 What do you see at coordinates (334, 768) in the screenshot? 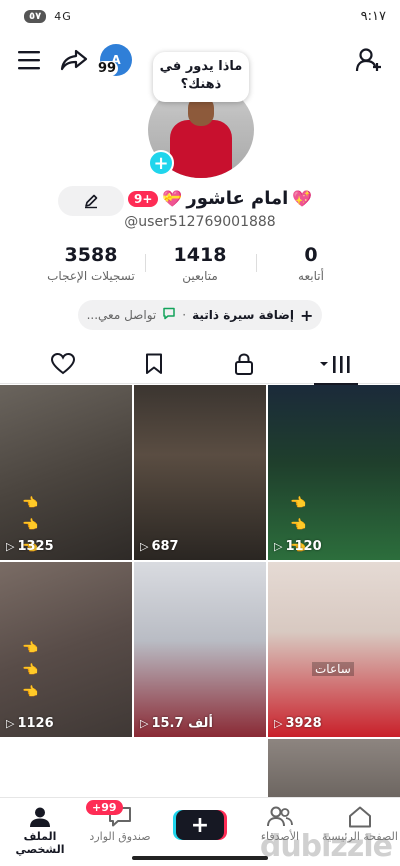
I see `video-thumbnail` at bounding box center [334, 768].